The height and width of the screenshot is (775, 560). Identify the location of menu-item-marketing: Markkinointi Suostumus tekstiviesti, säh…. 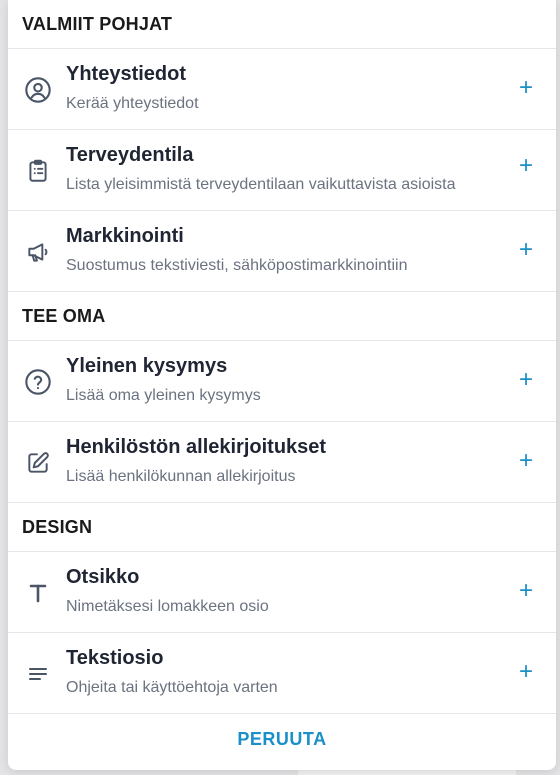
(282, 251).